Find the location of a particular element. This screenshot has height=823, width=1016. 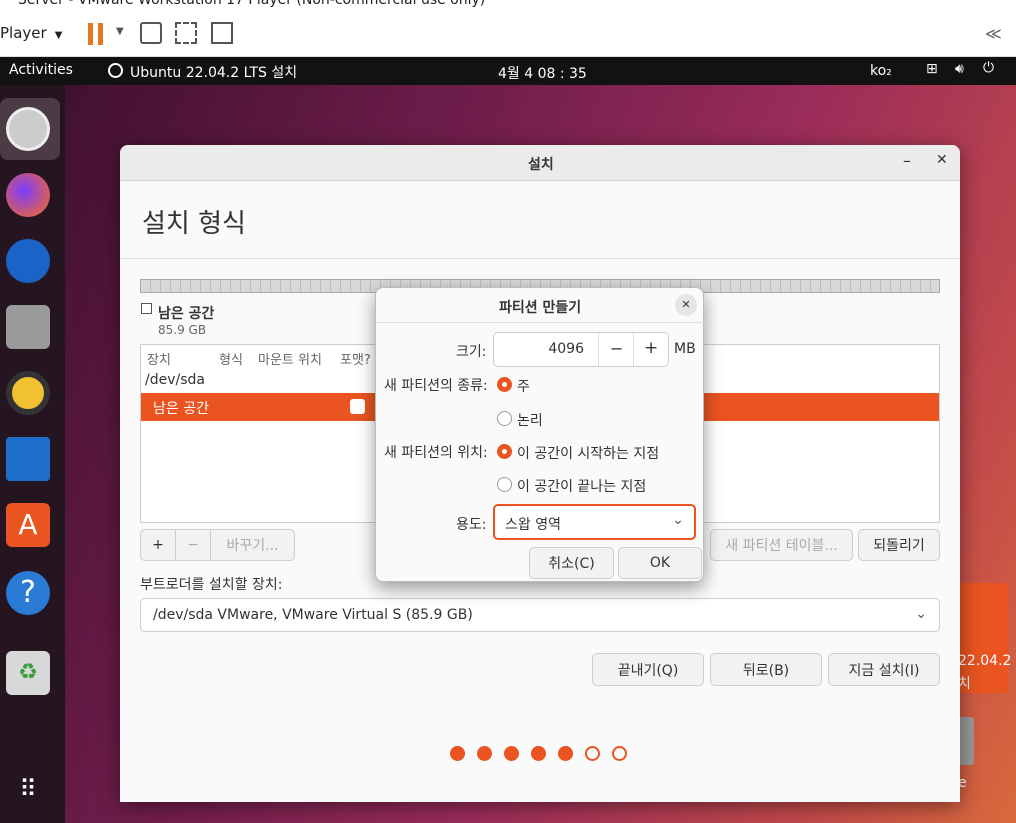

fullscreen-icon is located at coordinates (186, 33).